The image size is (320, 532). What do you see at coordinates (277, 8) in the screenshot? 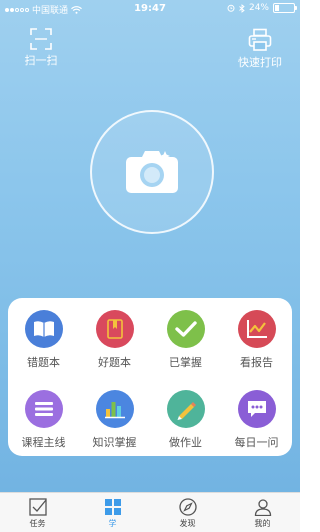
I see `battery-level` at bounding box center [277, 8].